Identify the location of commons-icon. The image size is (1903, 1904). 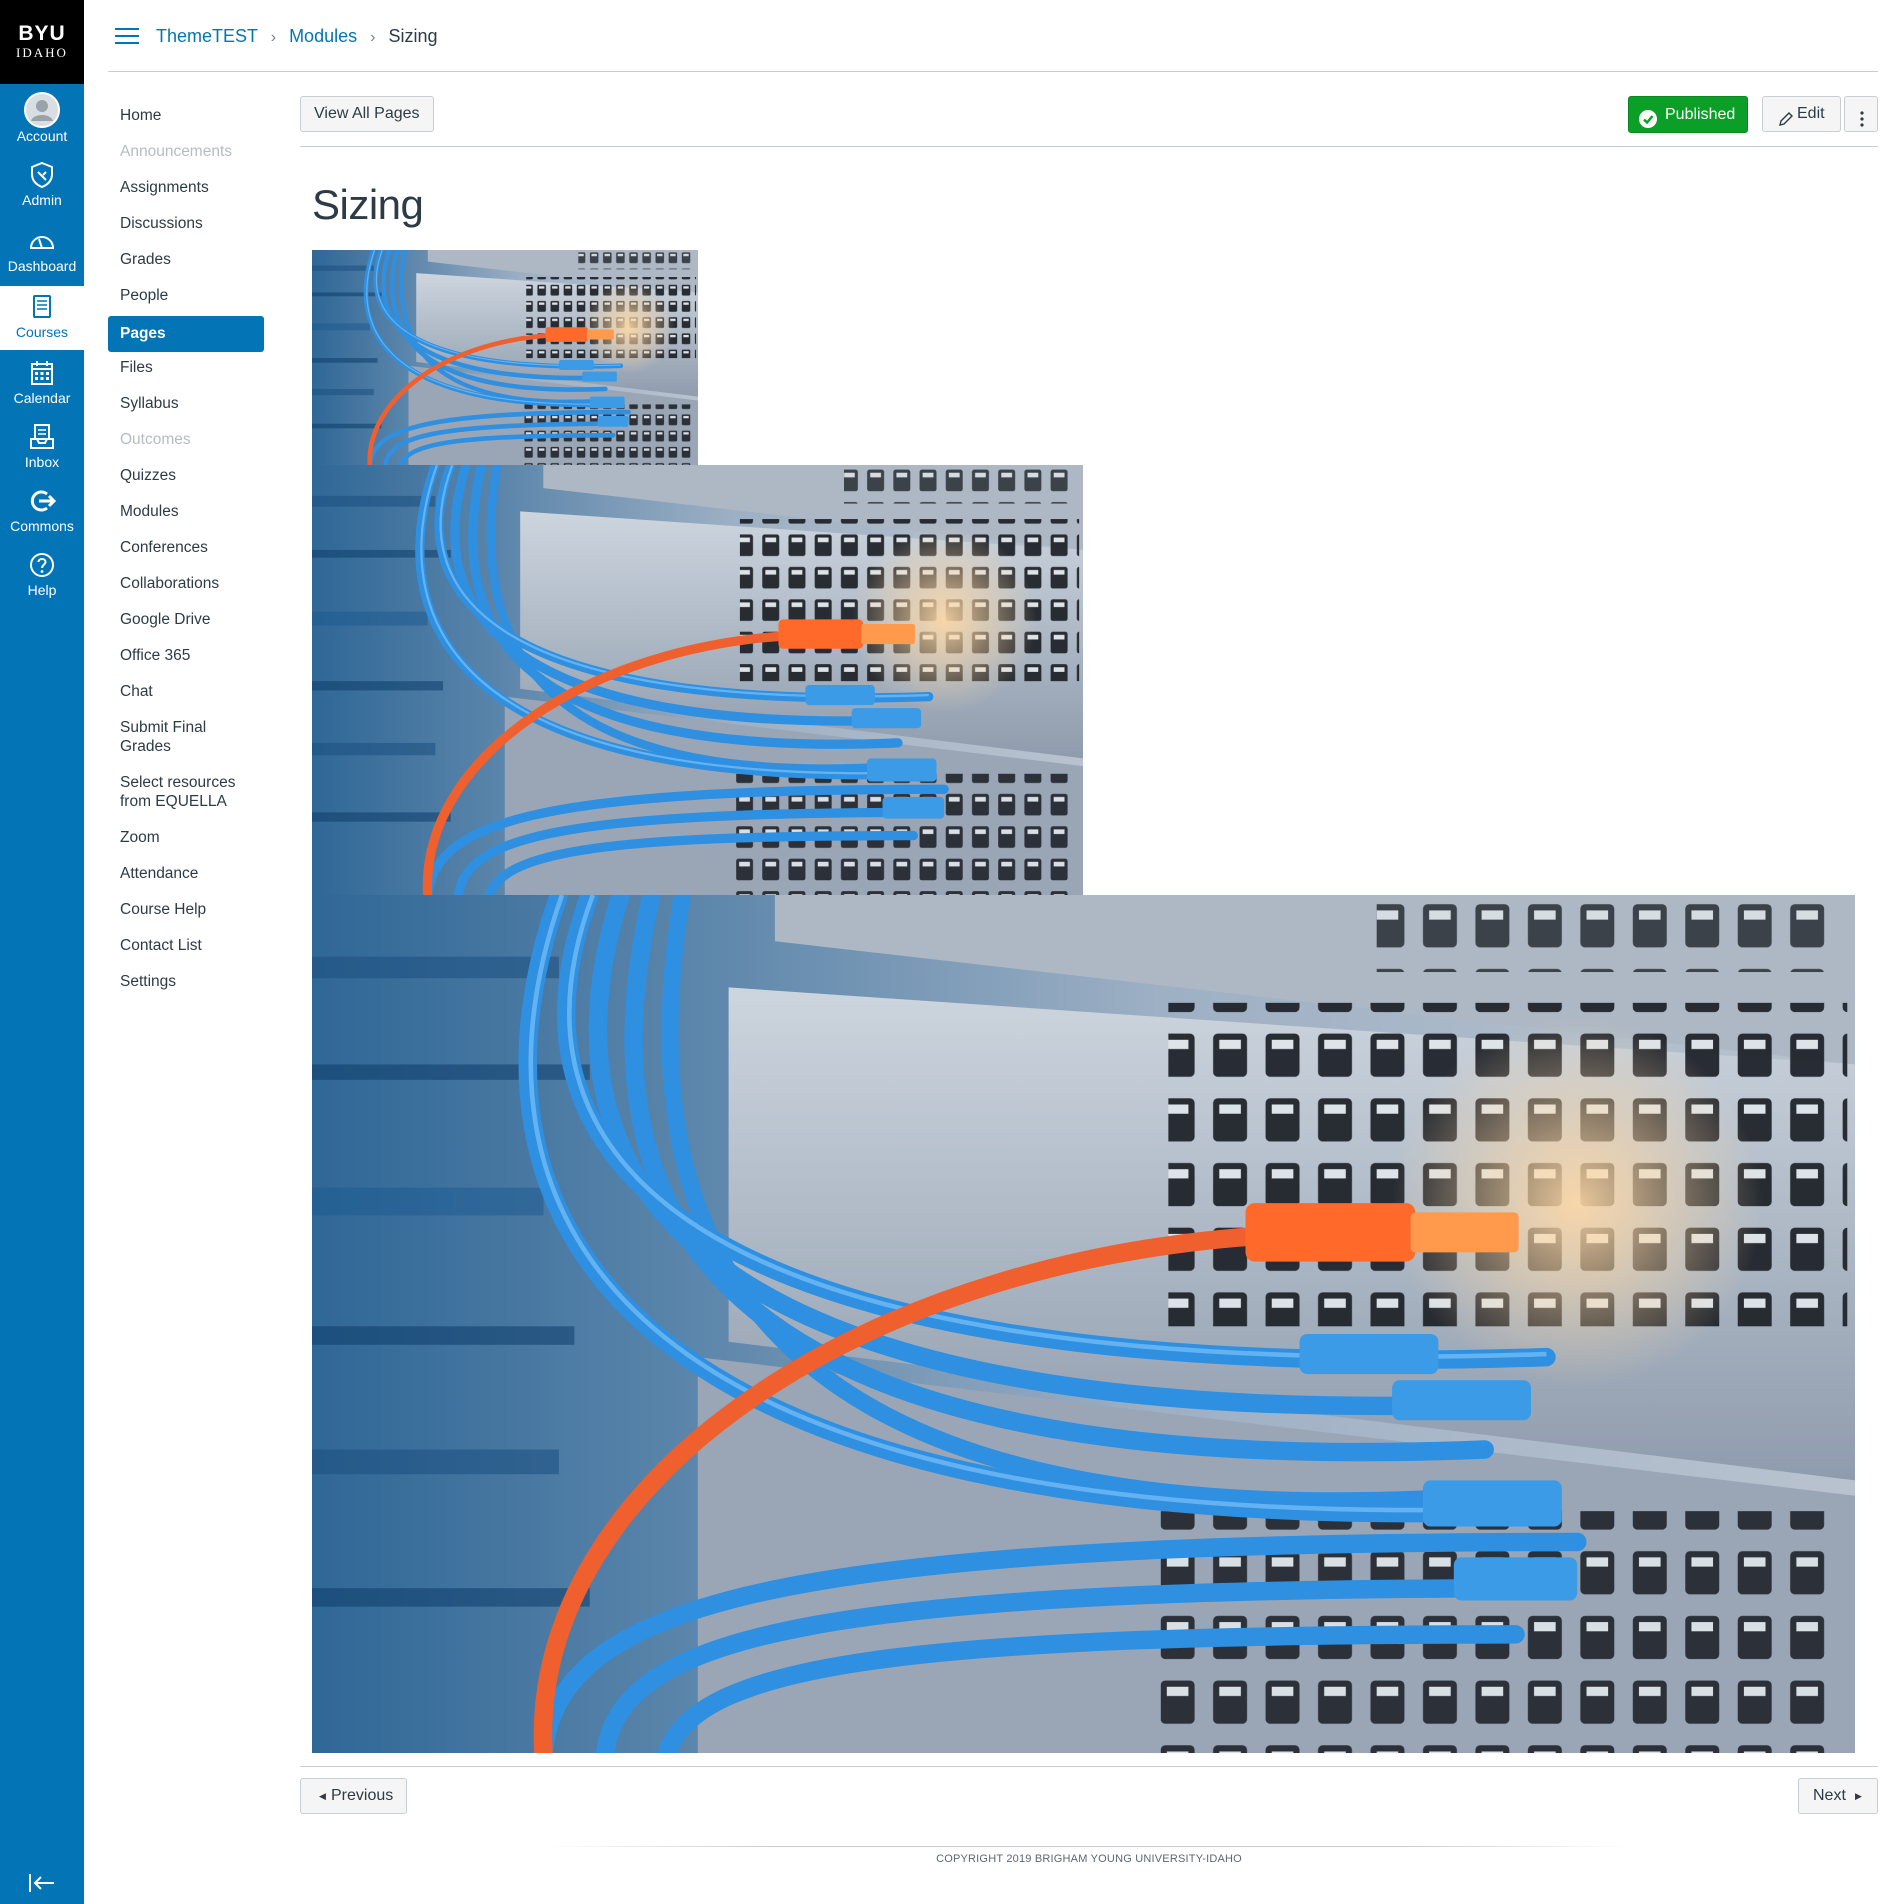
(42, 499).